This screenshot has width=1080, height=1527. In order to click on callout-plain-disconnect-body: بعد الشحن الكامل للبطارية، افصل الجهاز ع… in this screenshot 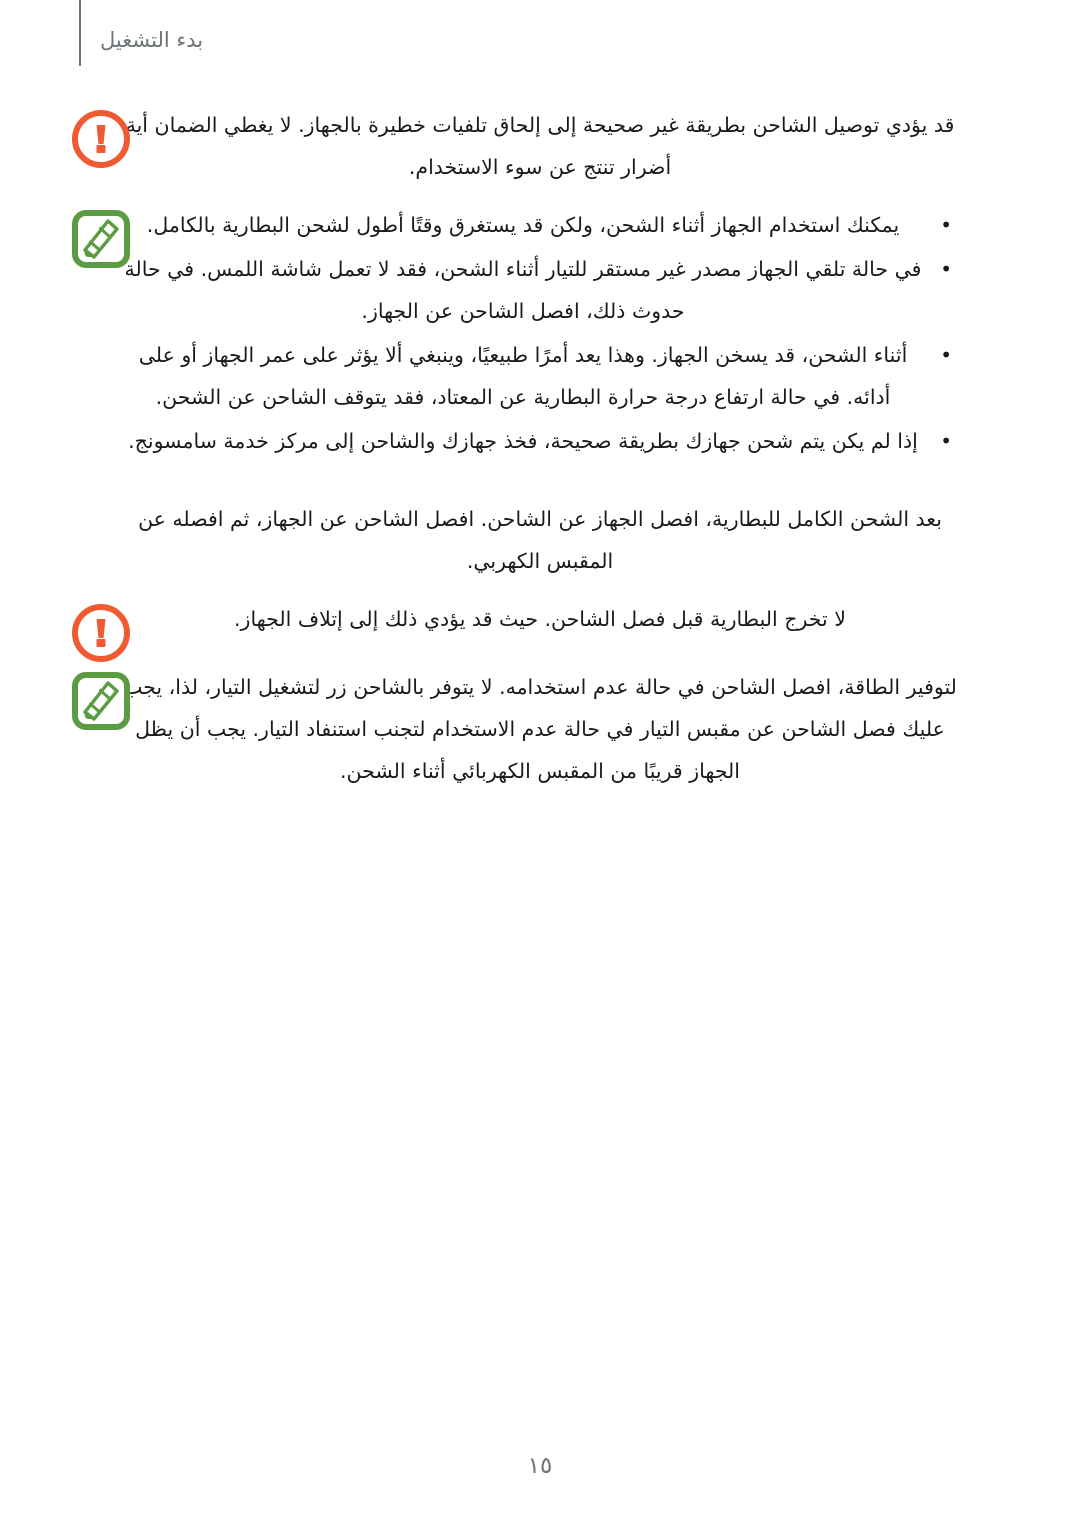, I will do `click(540, 540)`.